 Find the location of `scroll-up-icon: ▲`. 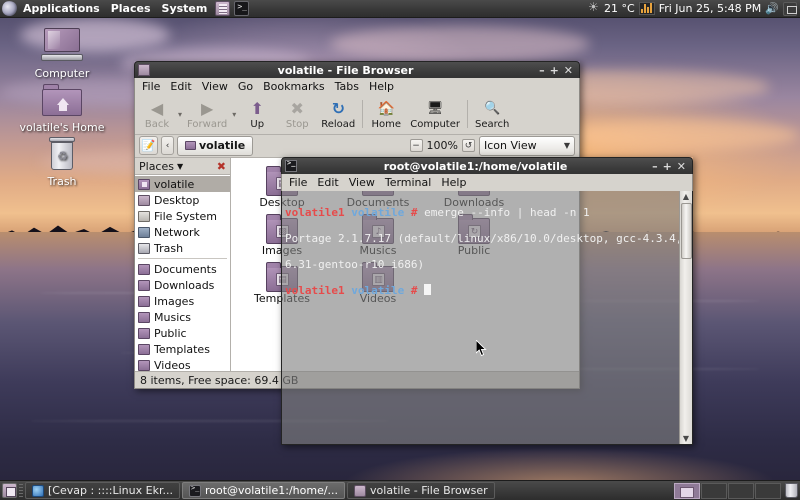

scroll-up-icon: ▲ is located at coordinates (686, 196).